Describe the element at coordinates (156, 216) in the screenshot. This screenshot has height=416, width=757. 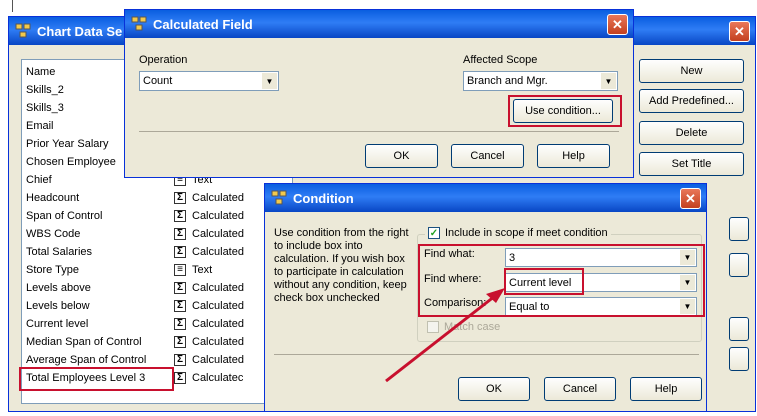
I see `list-item: Span of Control Σ Calculated` at that location.